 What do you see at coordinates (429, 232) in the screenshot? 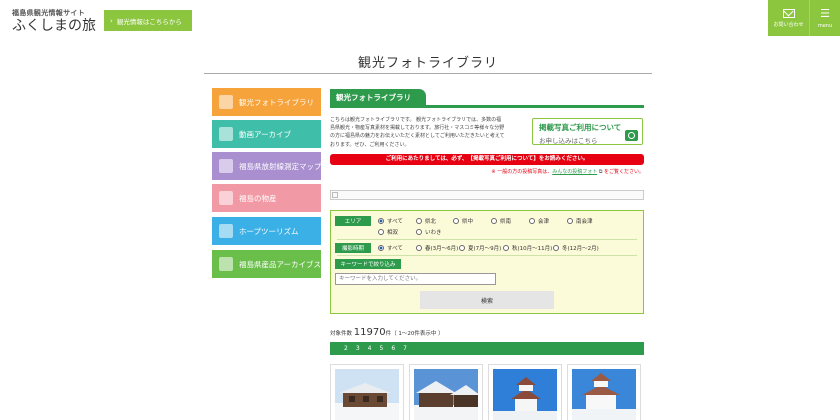
I see `area-option-iwaki: いわき` at bounding box center [429, 232].